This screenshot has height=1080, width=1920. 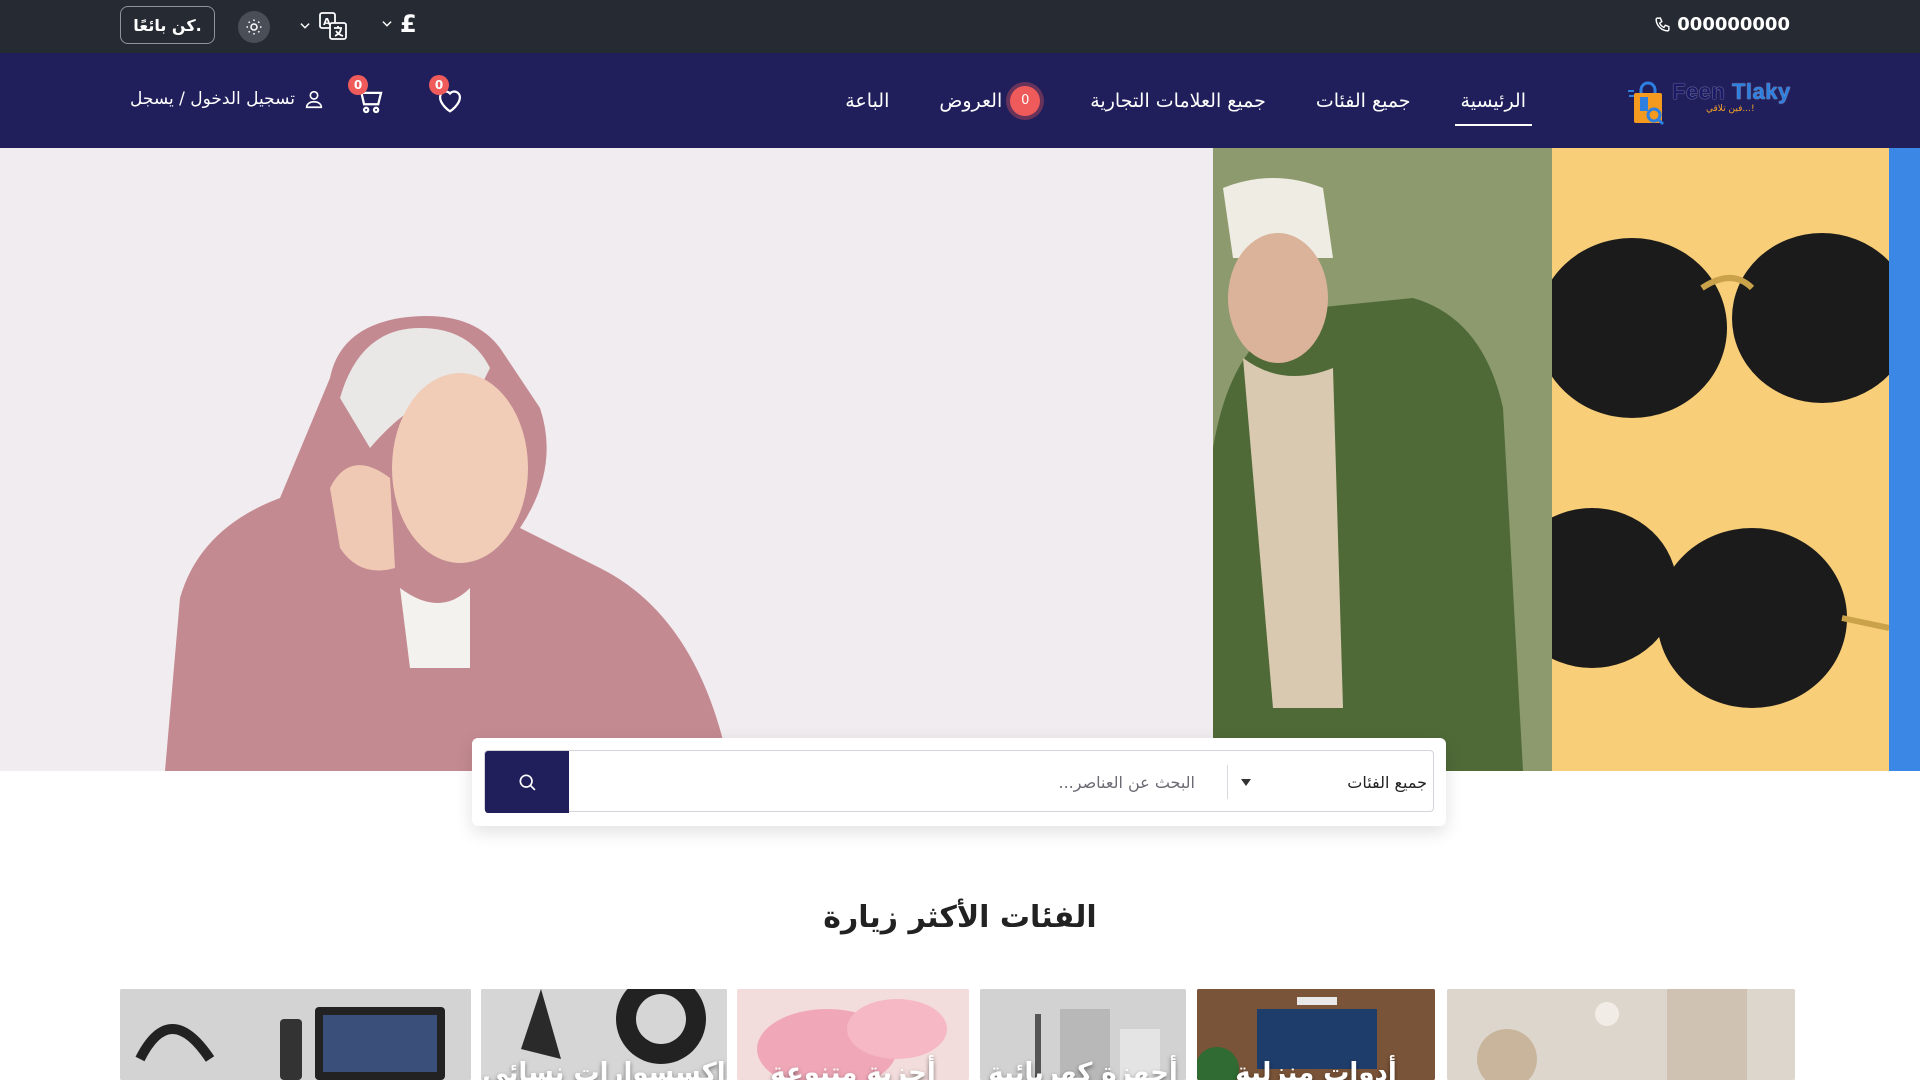 I want to click on nav-home: الرئيسية, so click(x=1493, y=105).